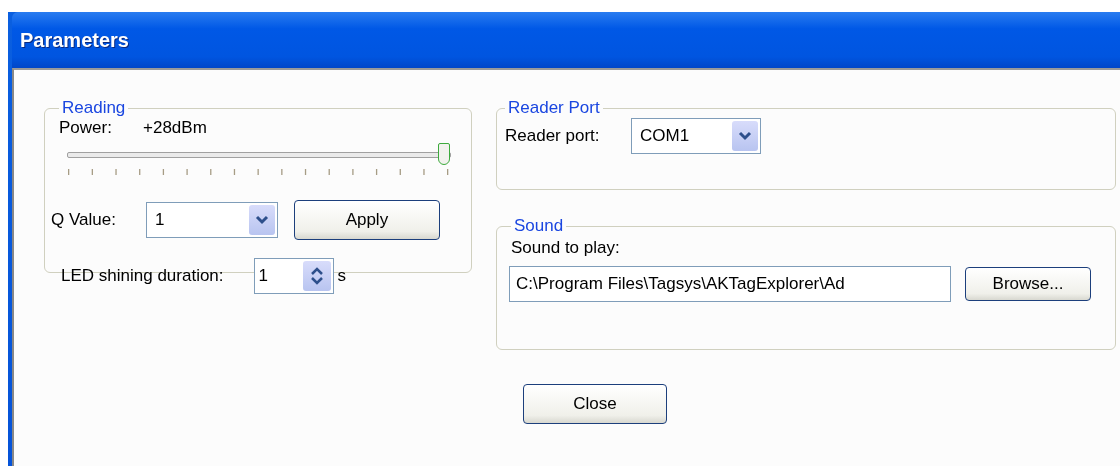 The height and width of the screenshot is (466, 1120). Describe the element at coordinates (83, 220) in the screenshot. I see `q-value-label: Q Value:` at that location.